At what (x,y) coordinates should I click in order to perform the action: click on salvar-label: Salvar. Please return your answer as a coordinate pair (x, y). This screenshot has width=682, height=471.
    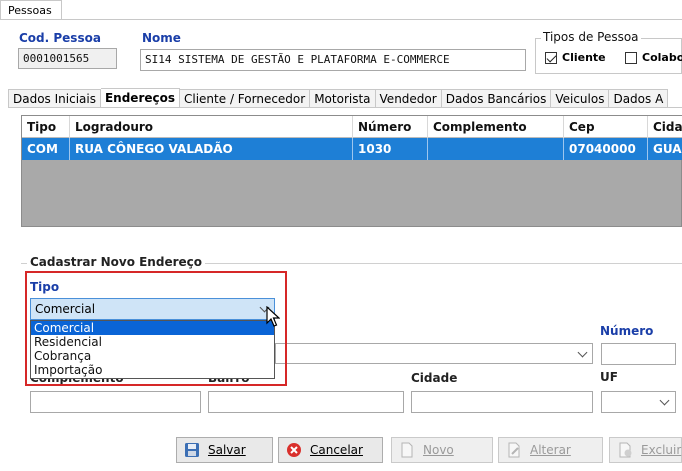
    Looking at the image, I should click on (227, 450).